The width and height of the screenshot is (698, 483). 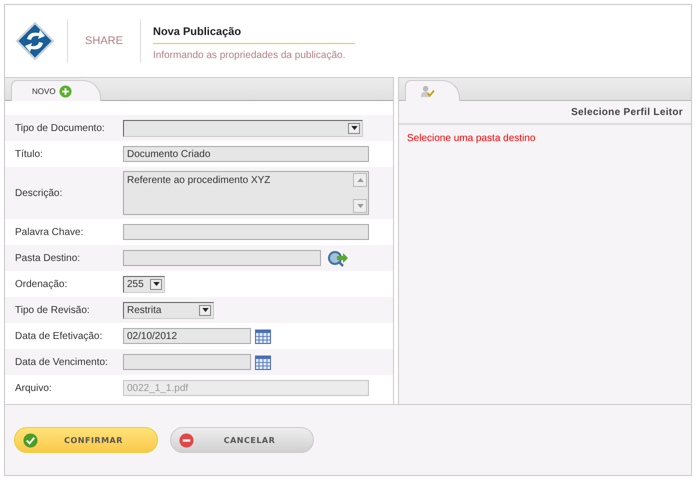 What do you see at coordinates (246, 154) in the screenshot?
I see `input-field: Documento Criado` at bounding box center [246, 154].